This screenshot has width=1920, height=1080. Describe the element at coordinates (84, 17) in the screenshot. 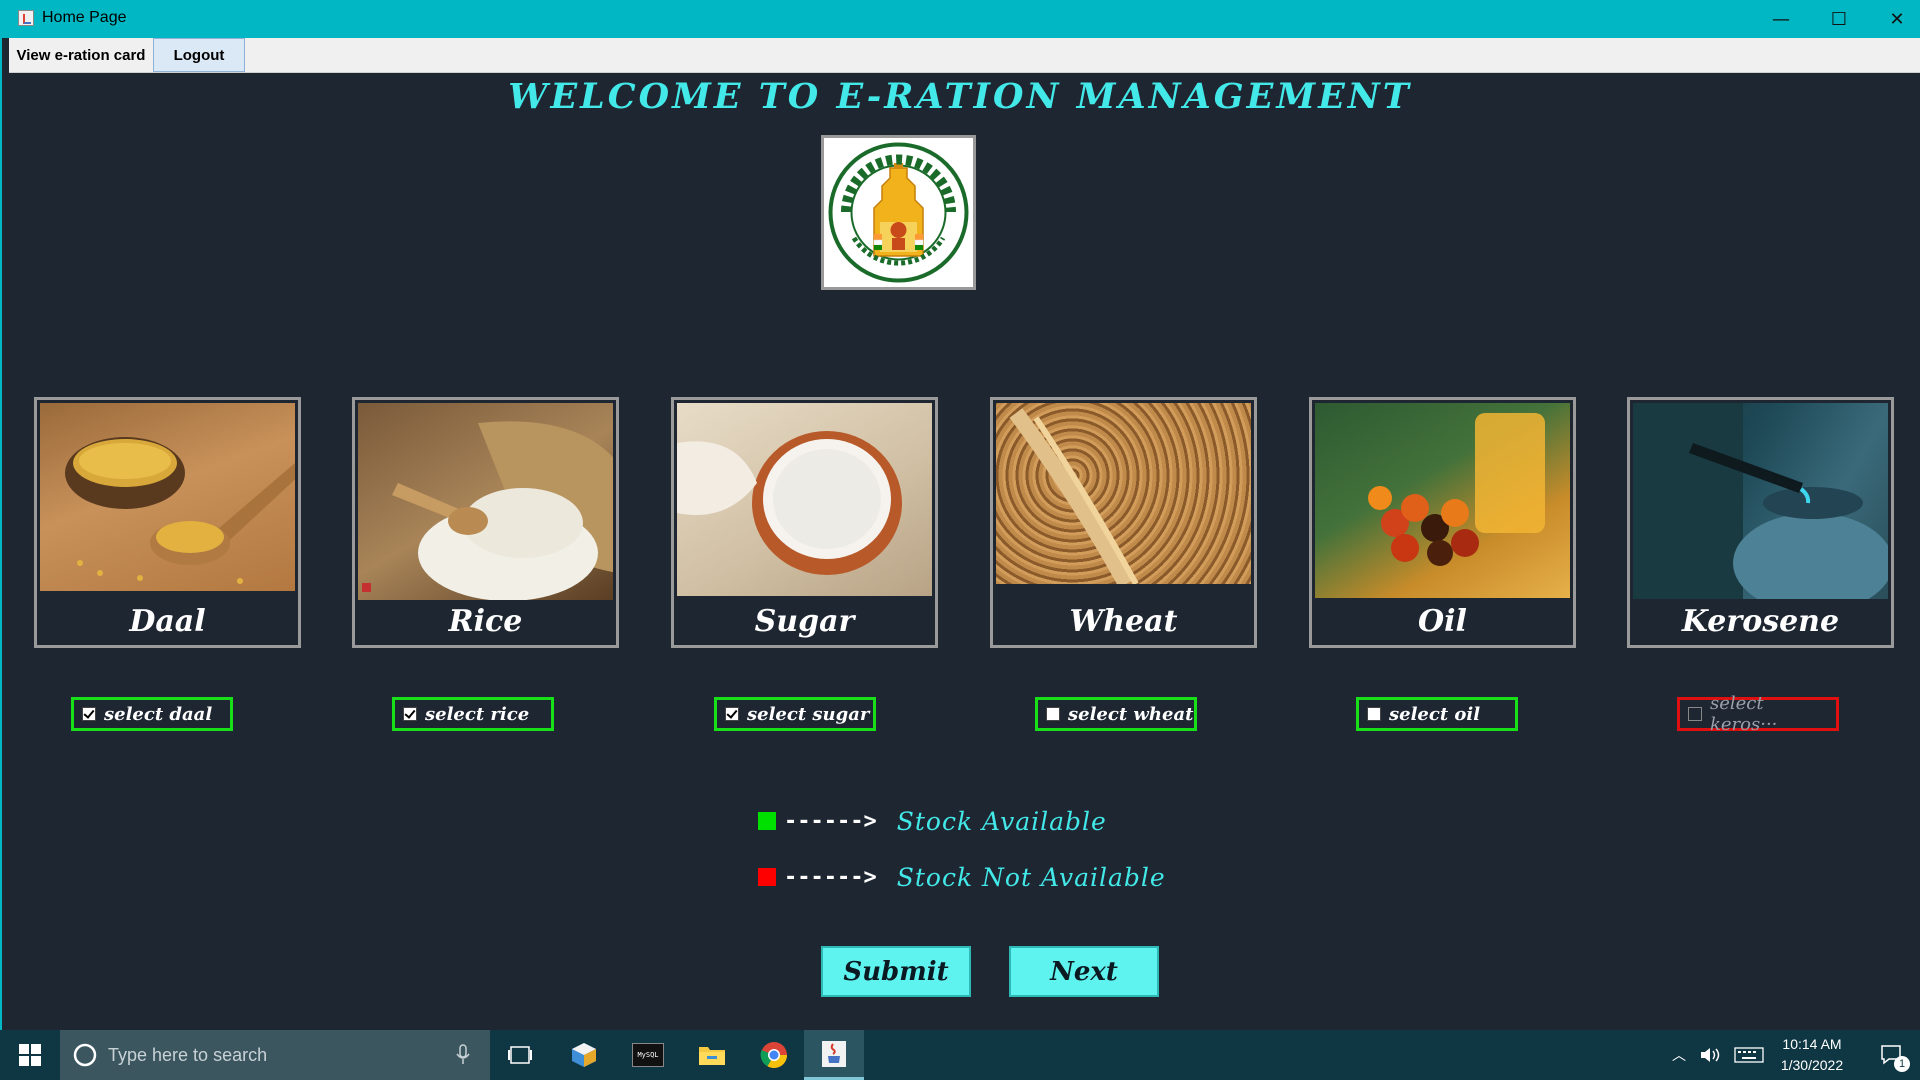

I see `window-title: Home Page` at that location.